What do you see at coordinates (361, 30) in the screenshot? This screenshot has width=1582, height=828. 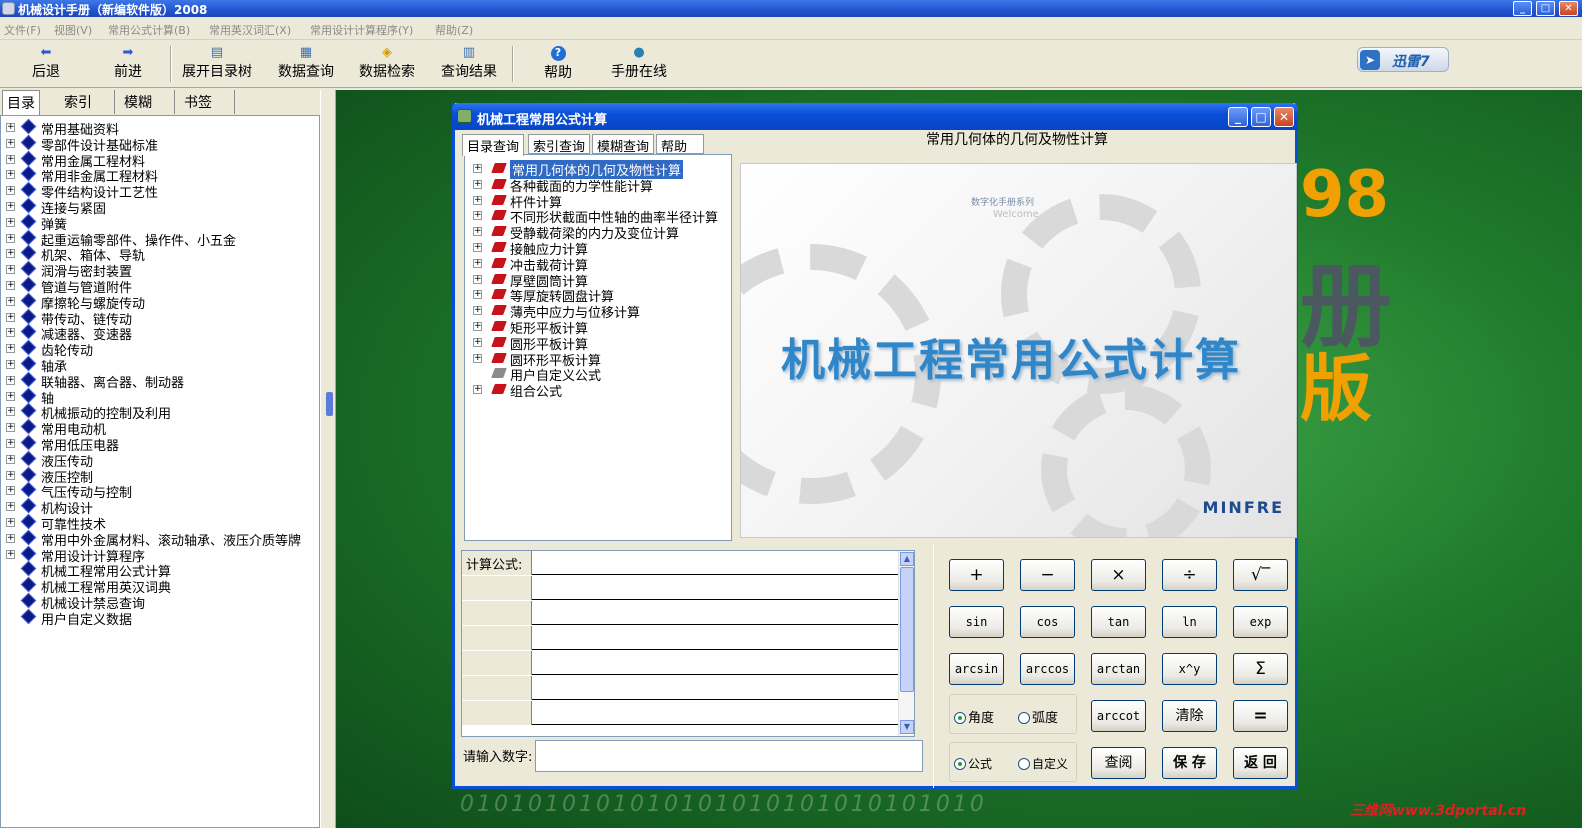 I see `menu-programs: 常用设计计算程序(Y)` at bounding box center [361, 30].